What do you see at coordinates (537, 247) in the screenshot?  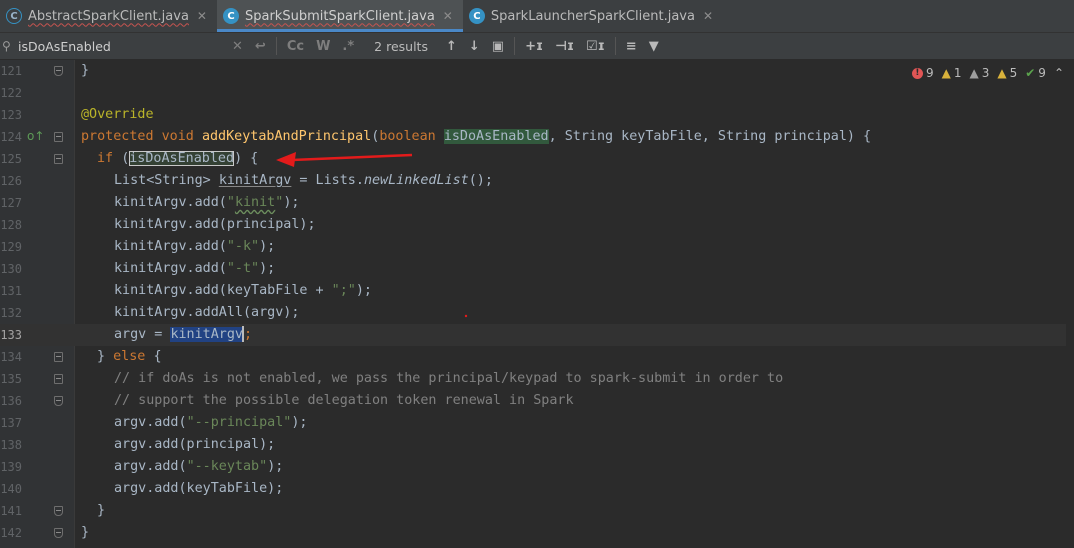 I see `code-line: 129 kinitArgv.add("-k");` at bounding box center [537, 247].